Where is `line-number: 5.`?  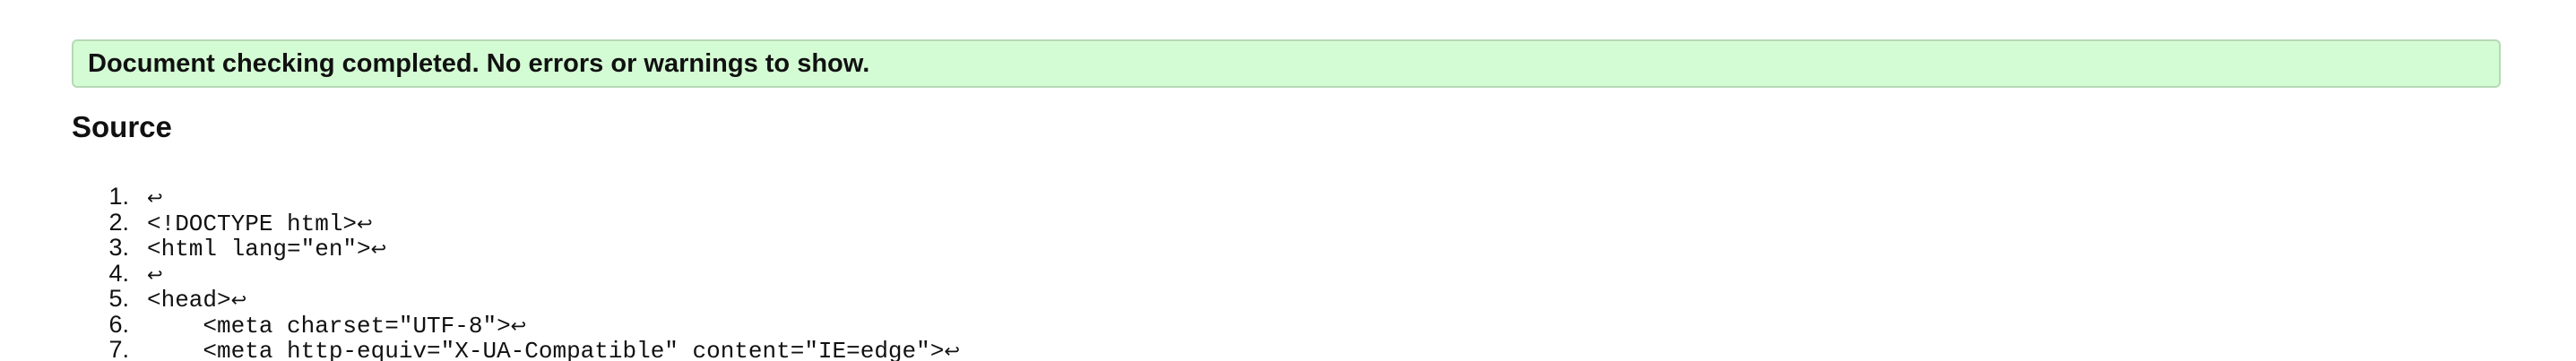 line-number: 5. is located at coordinates (118, 298).